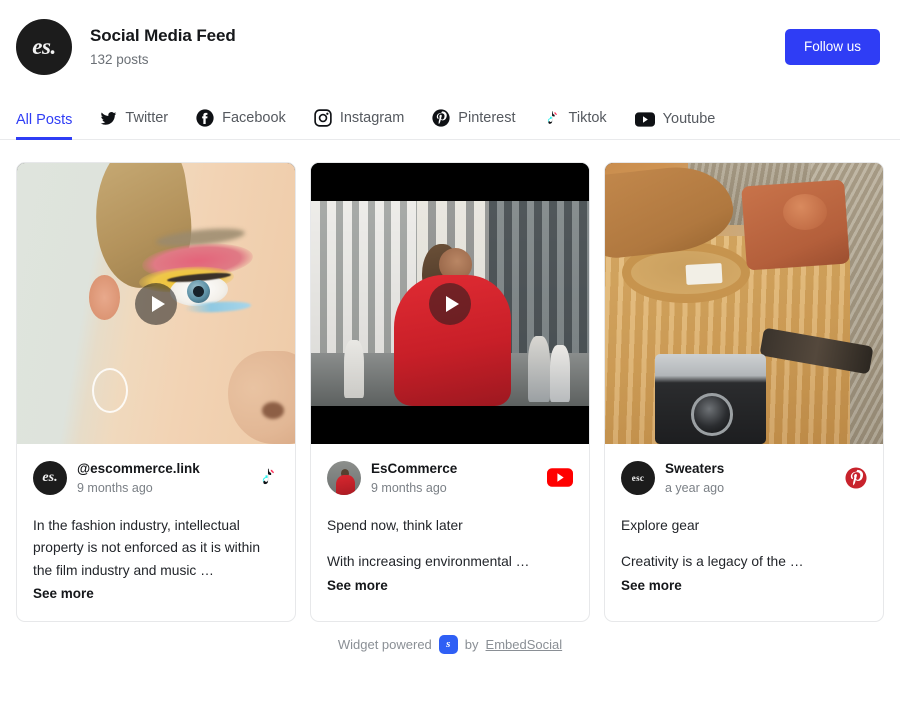  What do you see at coordinates (695, 468) in the screenshot?
I see `post-author: Sweaters` at bounding box center [695, 468].